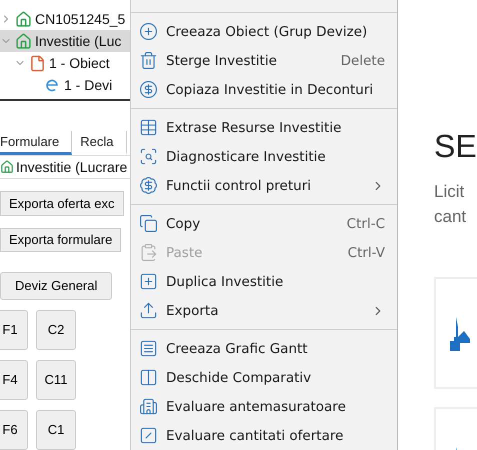 This screenshot has height=450, width=477. I want to click on tree-label: Investitie (Luc, so click(78, 41).